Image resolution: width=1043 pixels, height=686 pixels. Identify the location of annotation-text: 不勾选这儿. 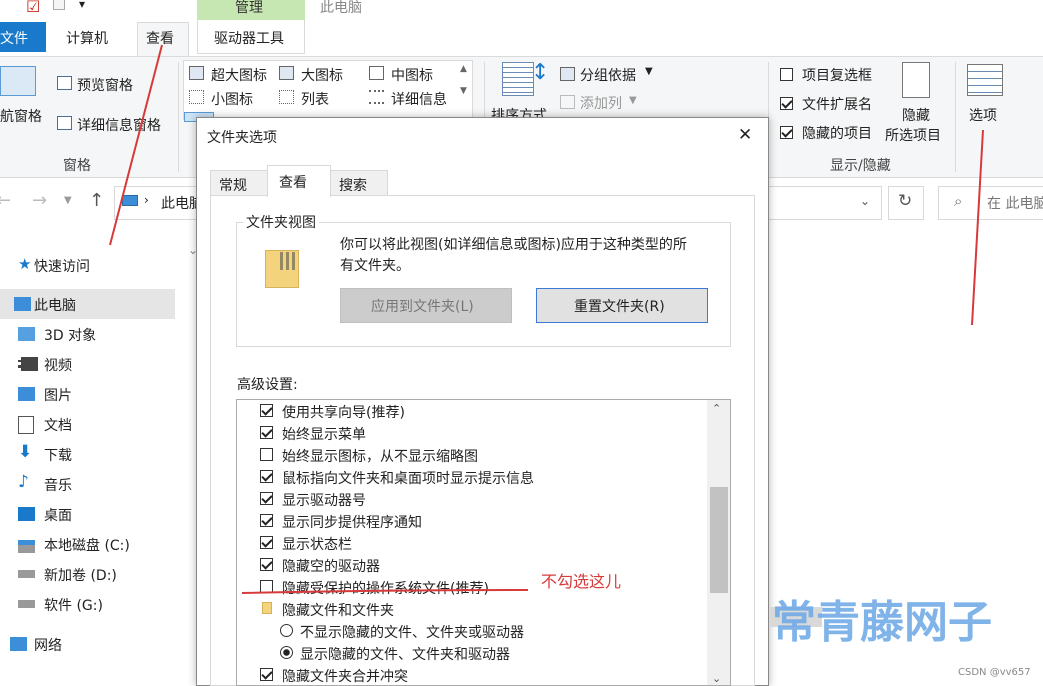
(581, 581).